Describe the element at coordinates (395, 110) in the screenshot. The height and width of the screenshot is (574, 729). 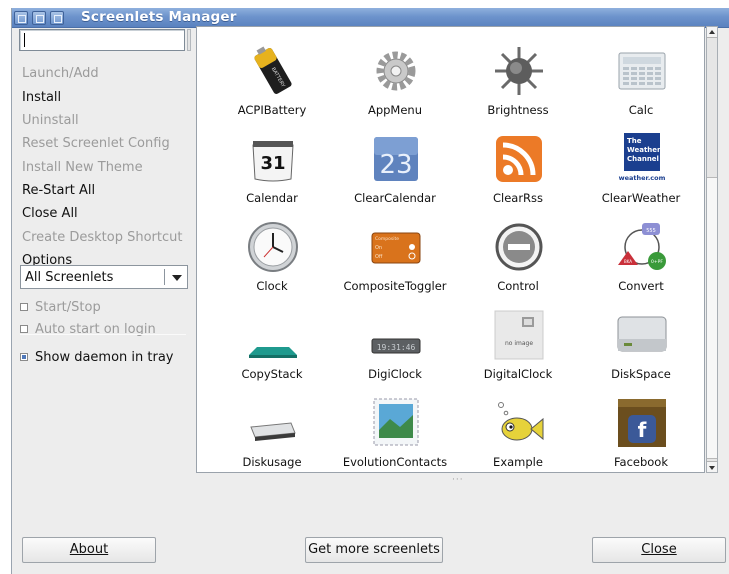
I see `screenlet-label: AppMenu` at that location.